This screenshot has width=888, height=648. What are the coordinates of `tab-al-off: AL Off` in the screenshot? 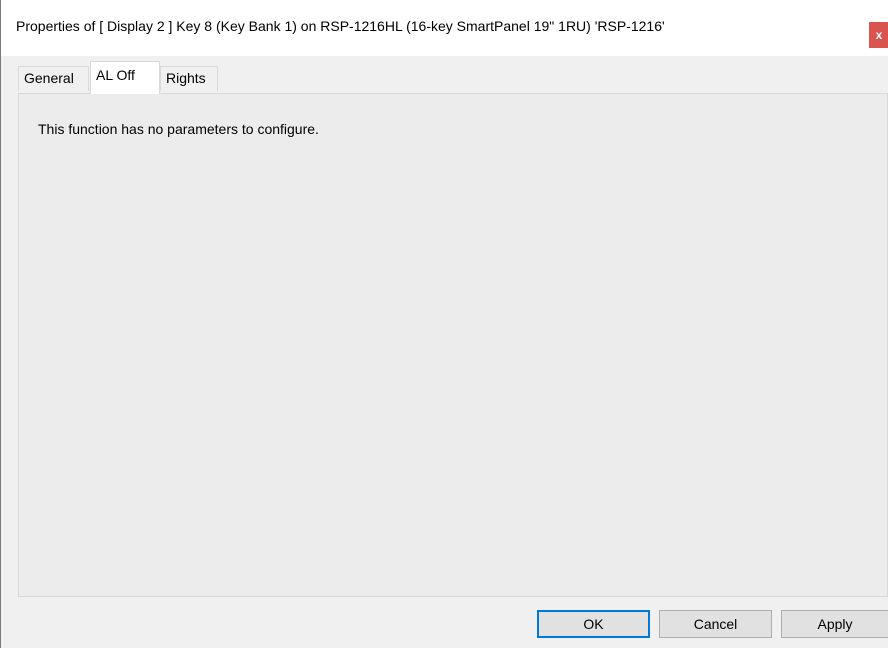 It's located at (125, 77).